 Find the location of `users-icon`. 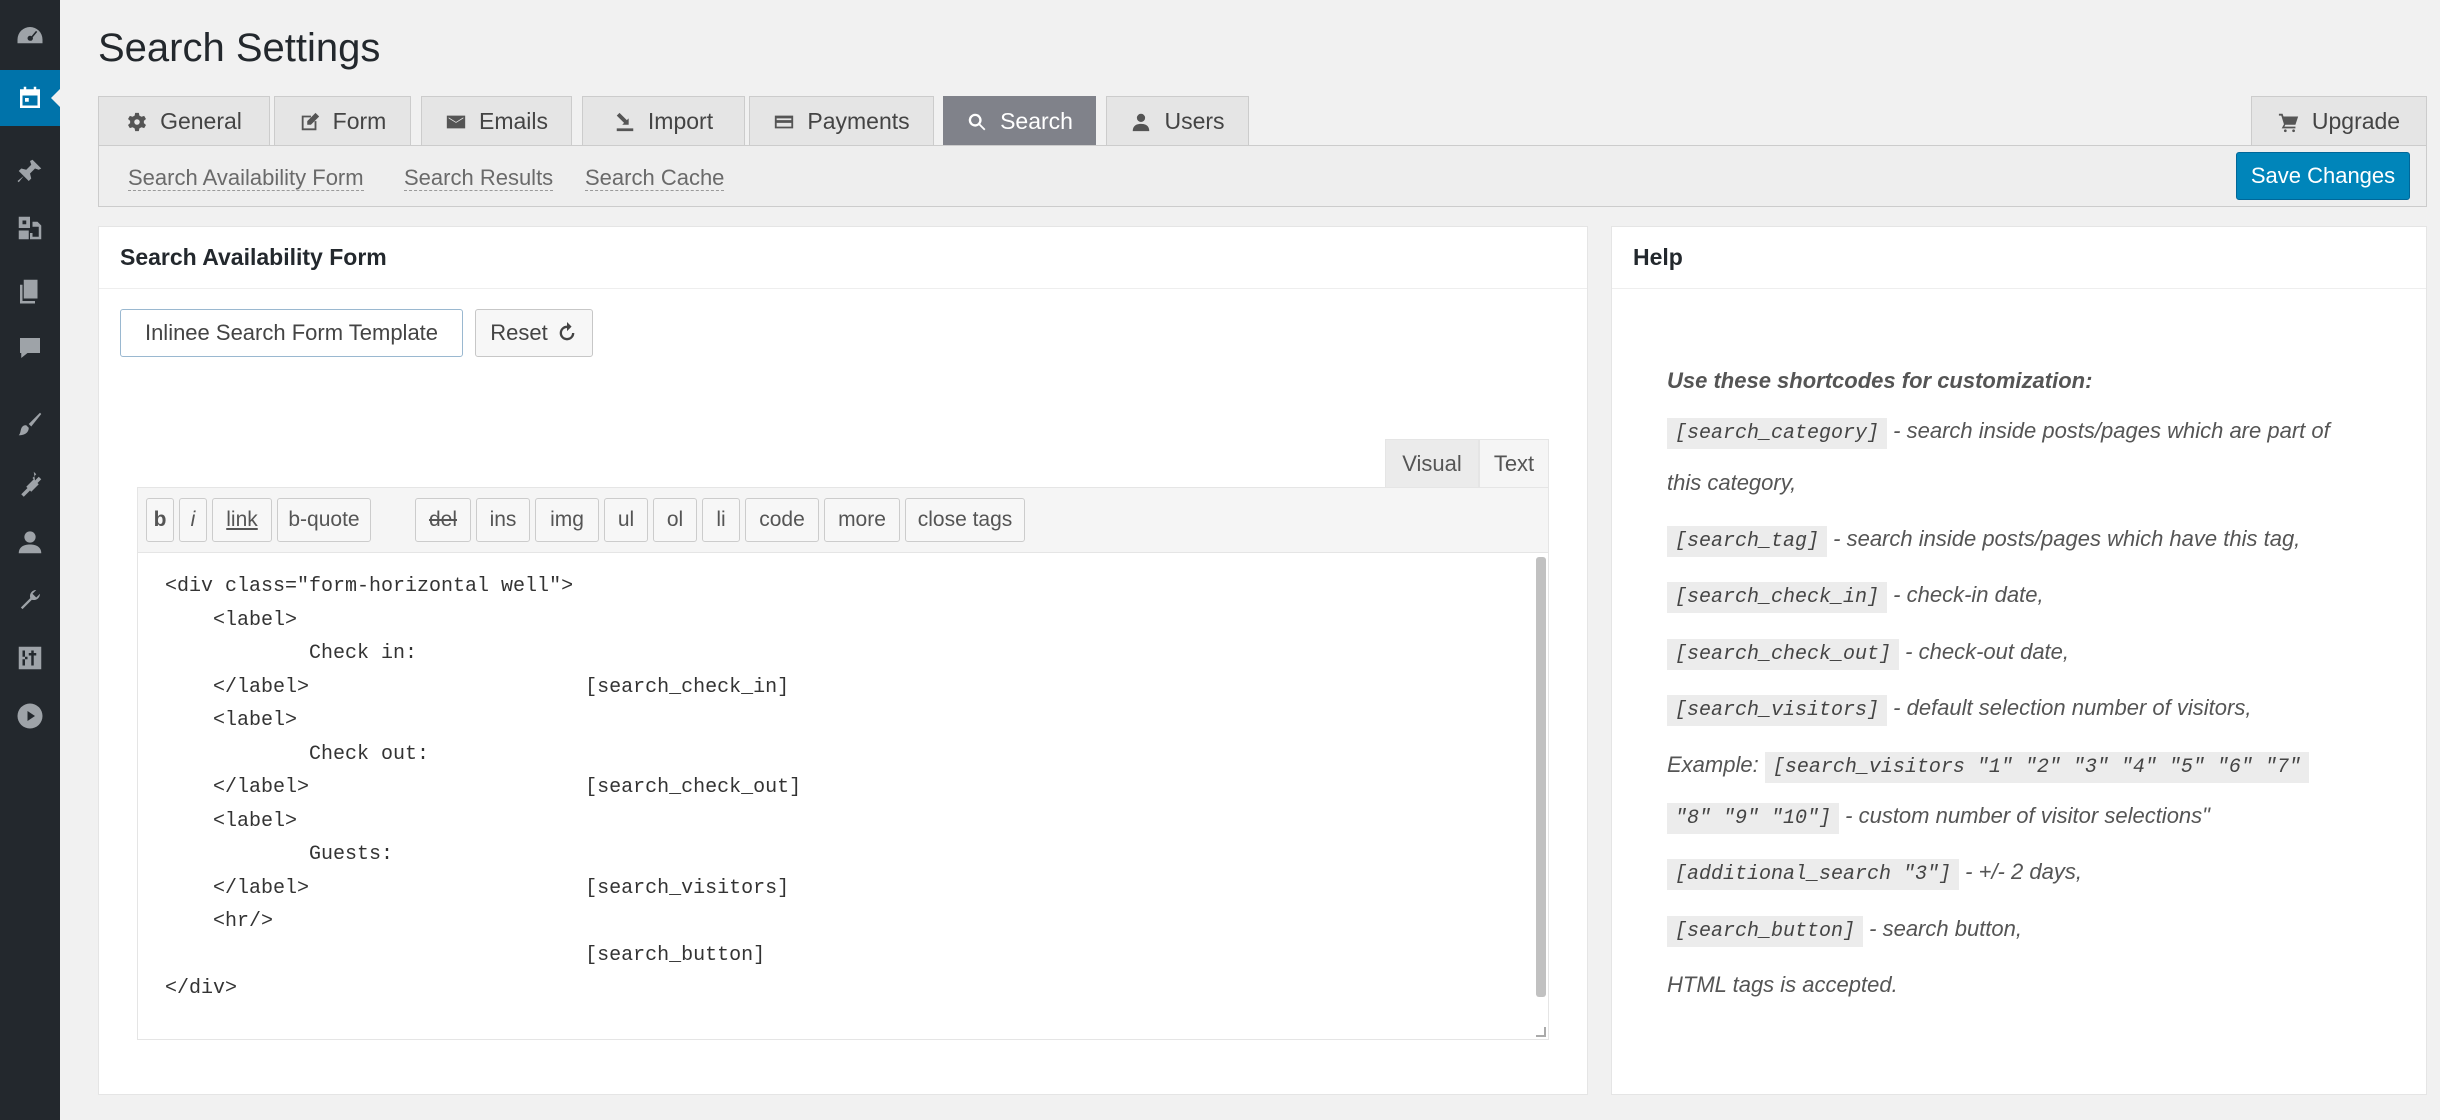

users-icon is located at coordinates (30, 542).